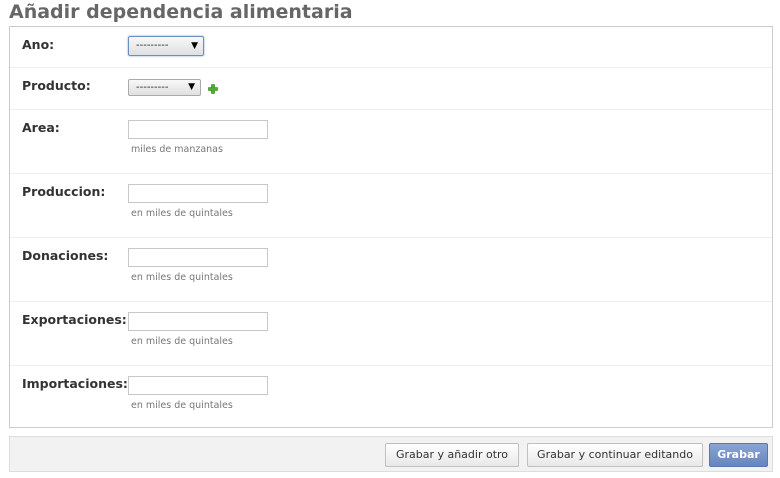 The image size is (780, 478). Describe the element at coordinates (198, 385) in the screenshot. I see `importaciones-input` at that location.